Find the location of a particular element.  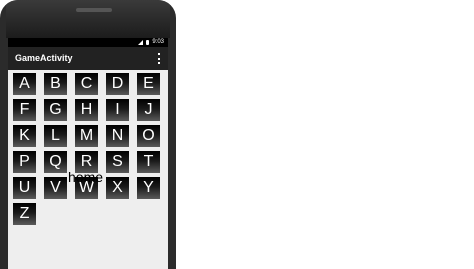

speaker-grille is located at coordinates (94, 10).